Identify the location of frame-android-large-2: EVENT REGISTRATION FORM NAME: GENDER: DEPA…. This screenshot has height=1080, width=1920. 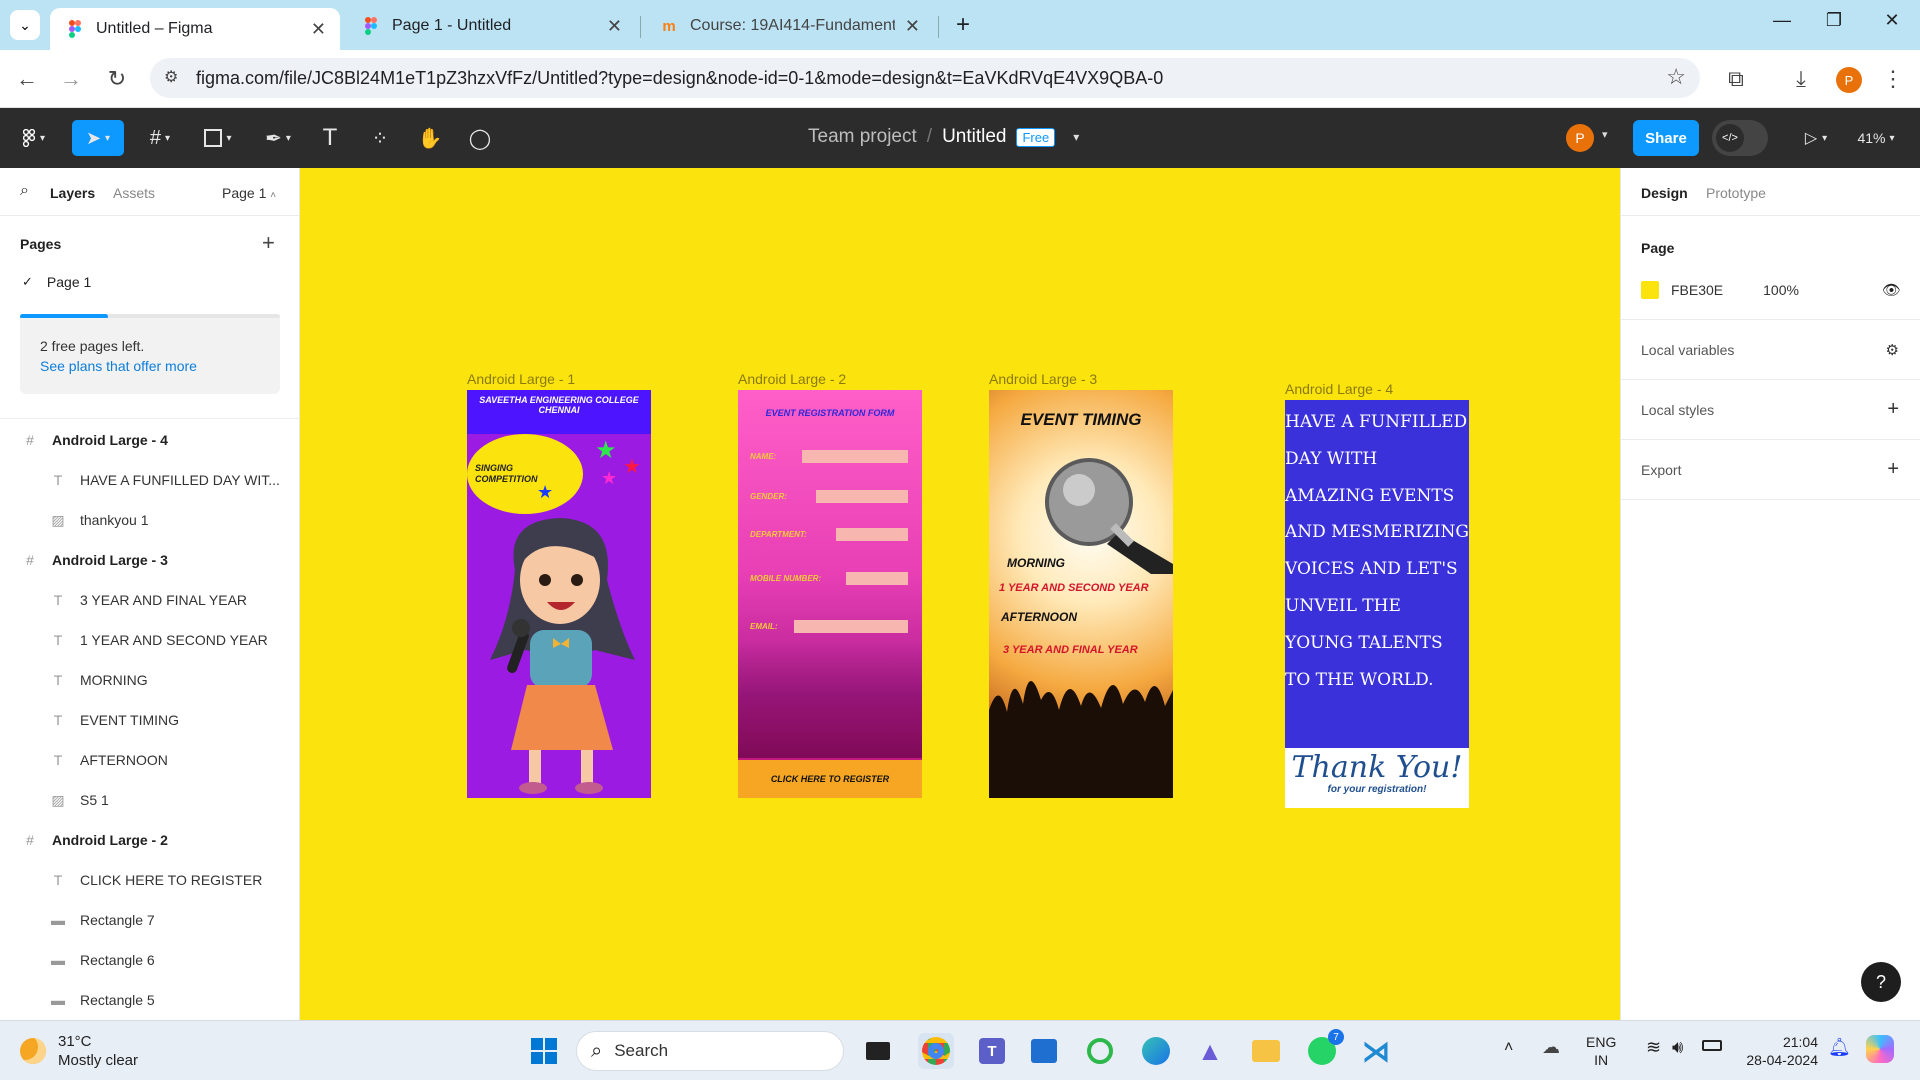
(830, 594).